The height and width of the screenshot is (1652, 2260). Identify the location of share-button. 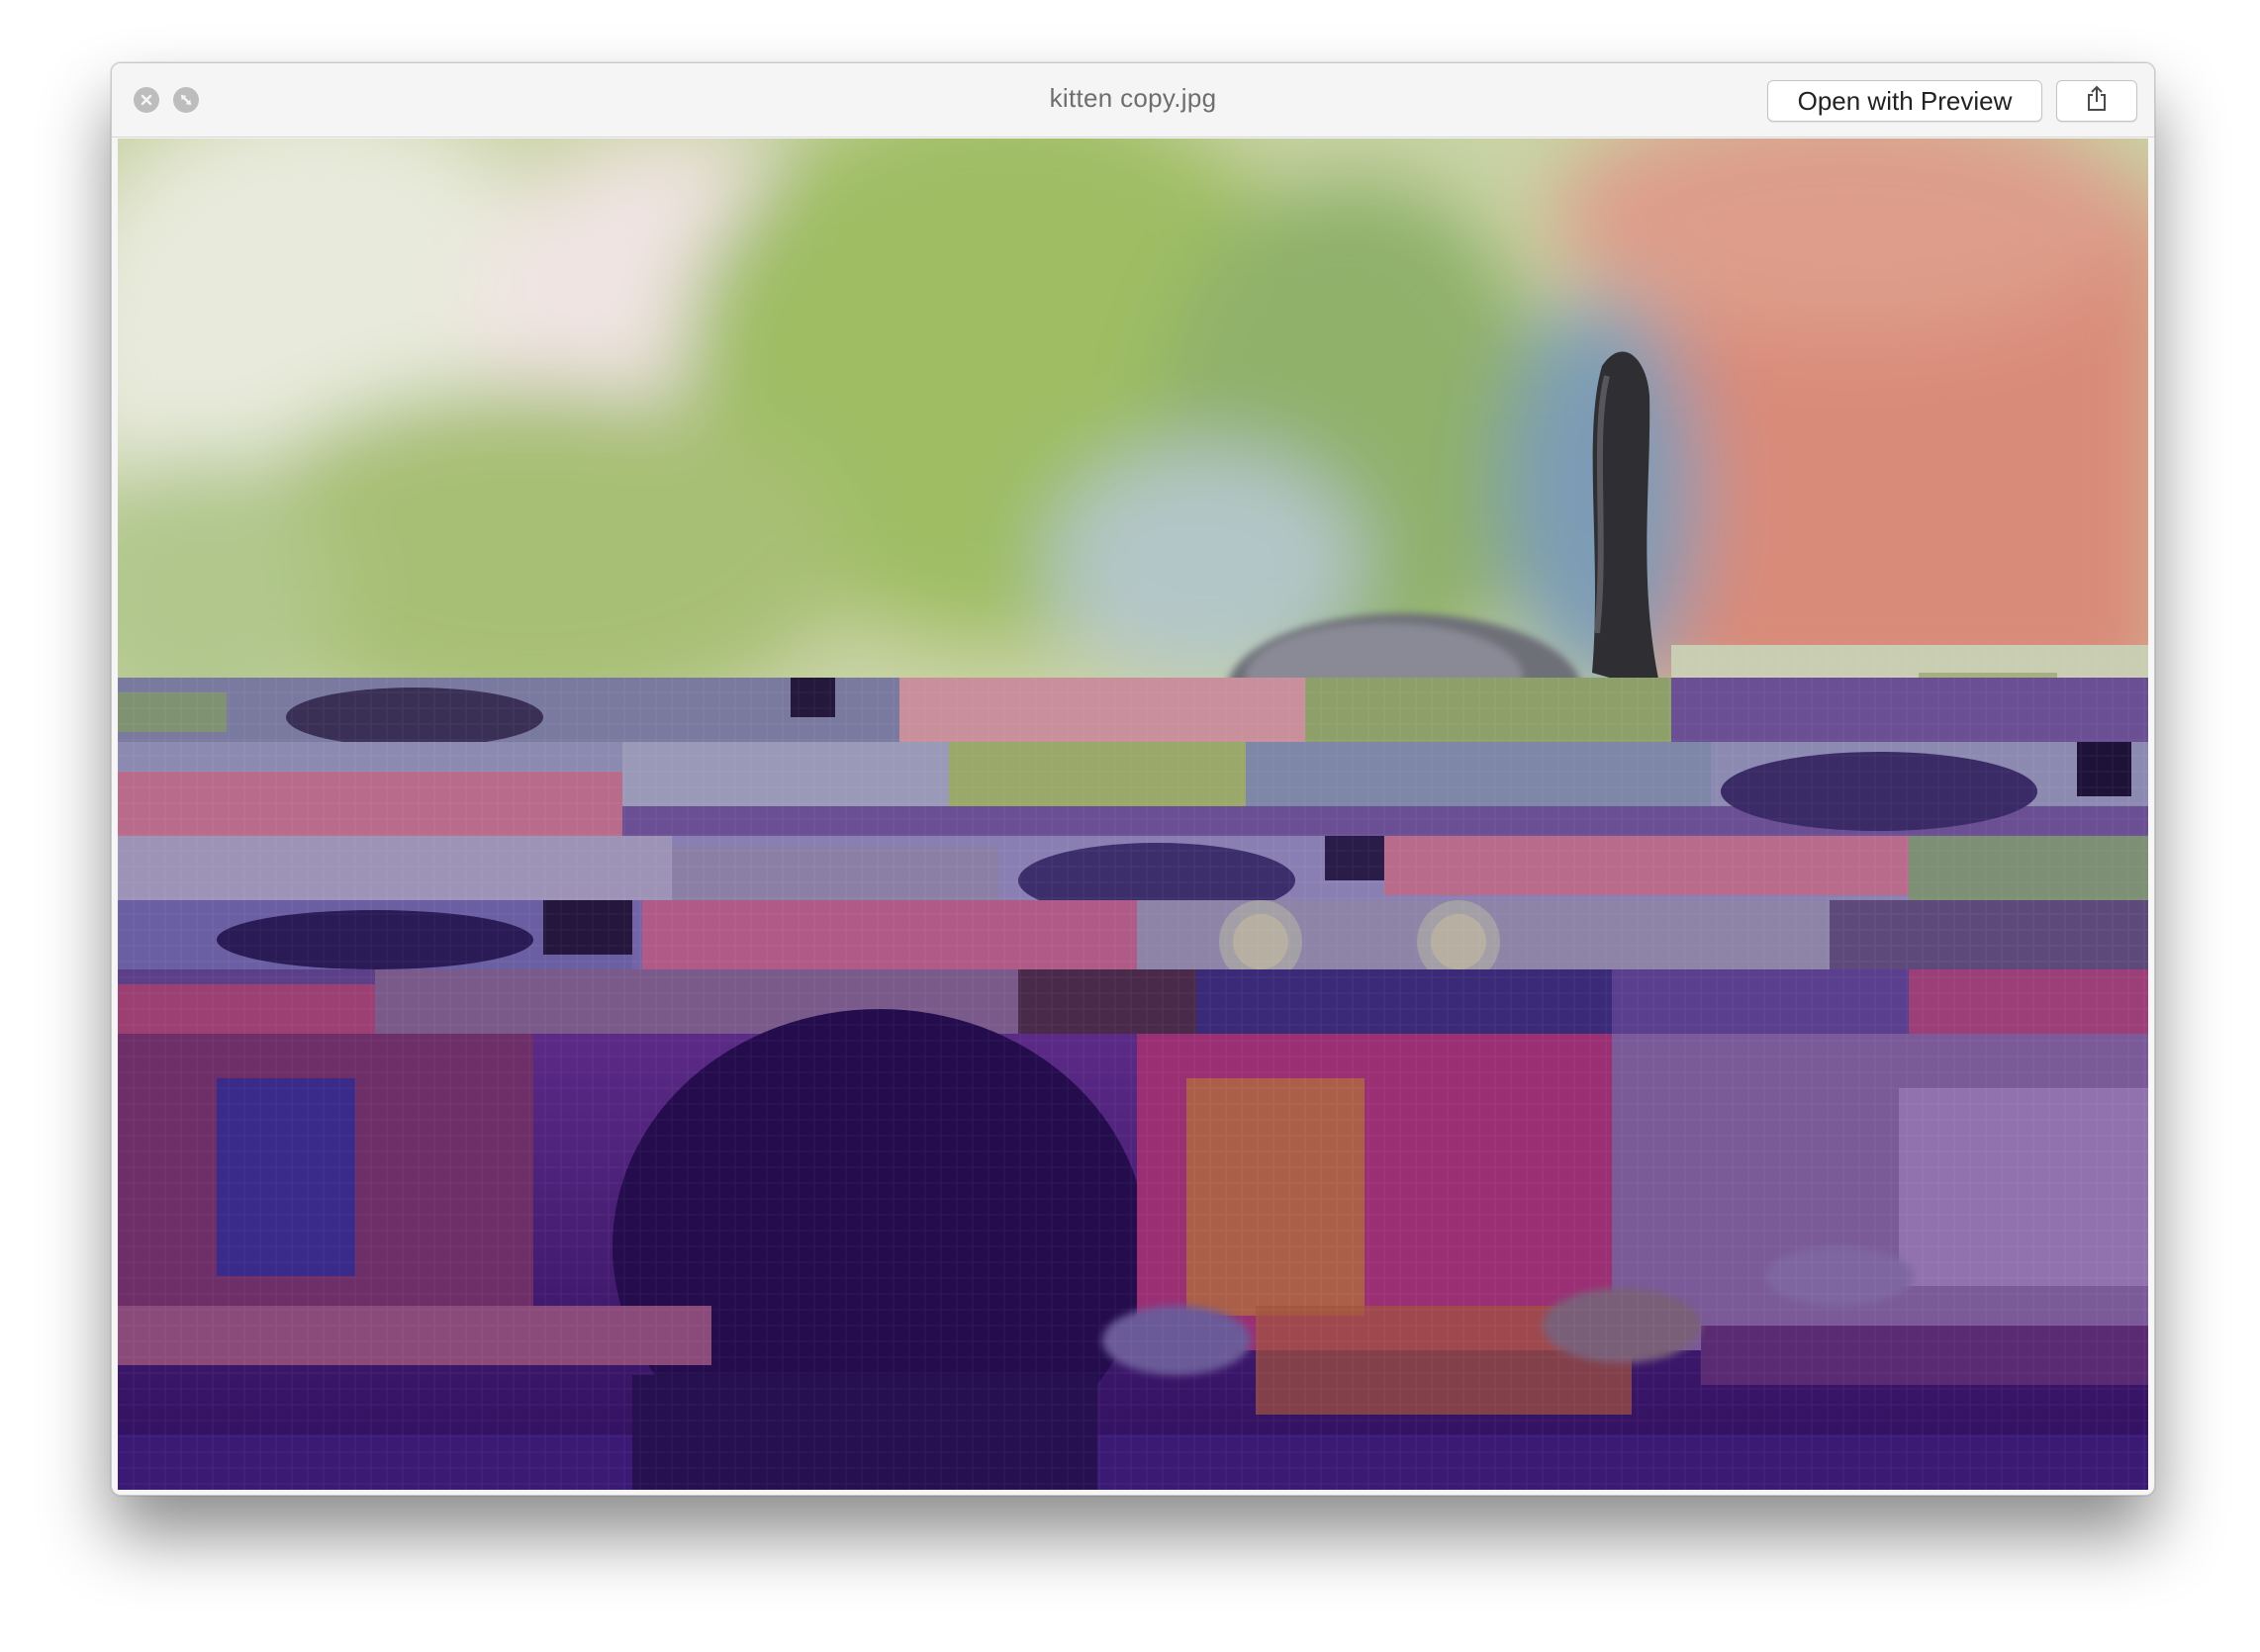
(2096, 101).